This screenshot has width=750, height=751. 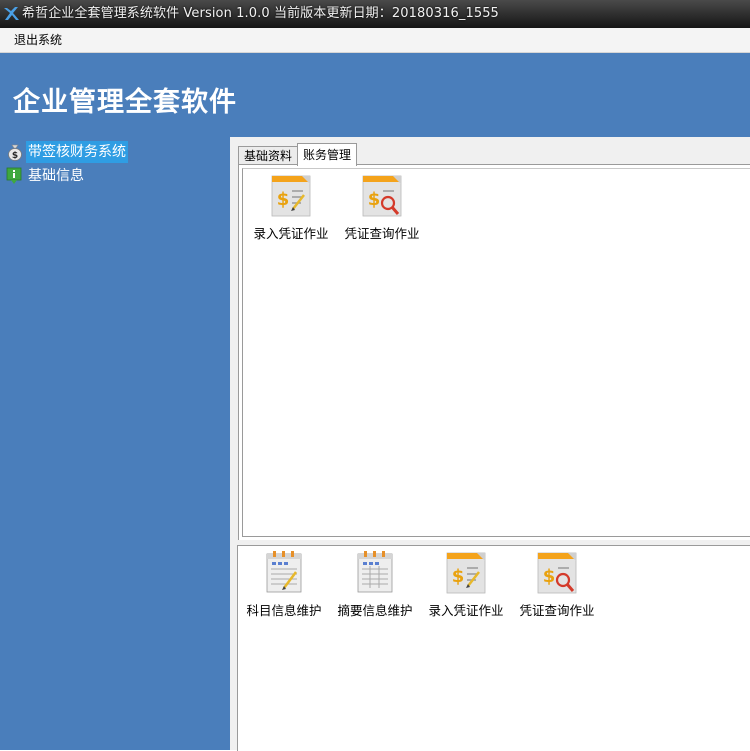 I want to click on tile-summary-maintenance: 摘要信息维护, so click(x=375, y=585).